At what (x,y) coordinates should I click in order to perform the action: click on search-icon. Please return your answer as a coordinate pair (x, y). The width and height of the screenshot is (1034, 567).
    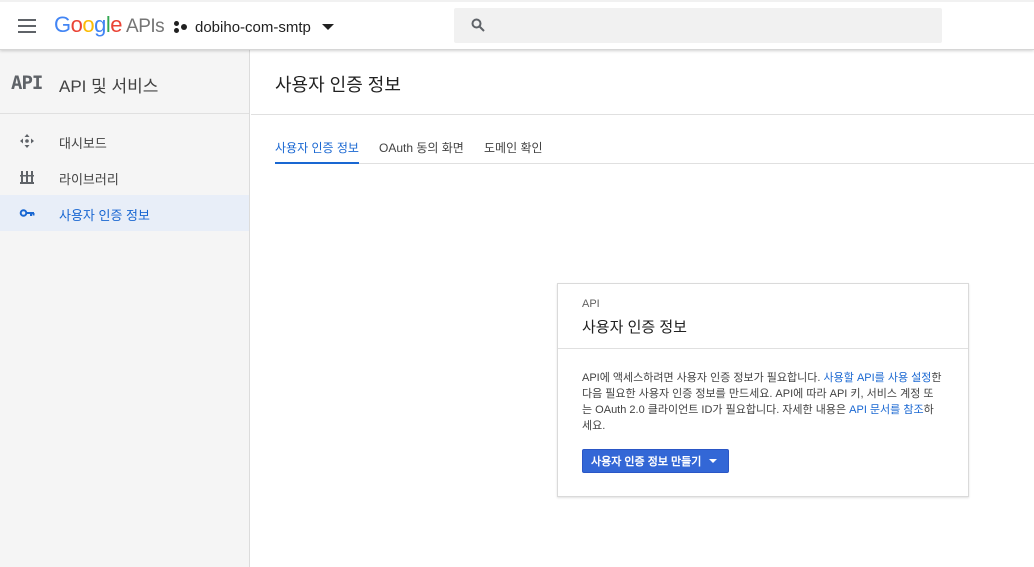
    Looking at the image, I should click on (478, 25).